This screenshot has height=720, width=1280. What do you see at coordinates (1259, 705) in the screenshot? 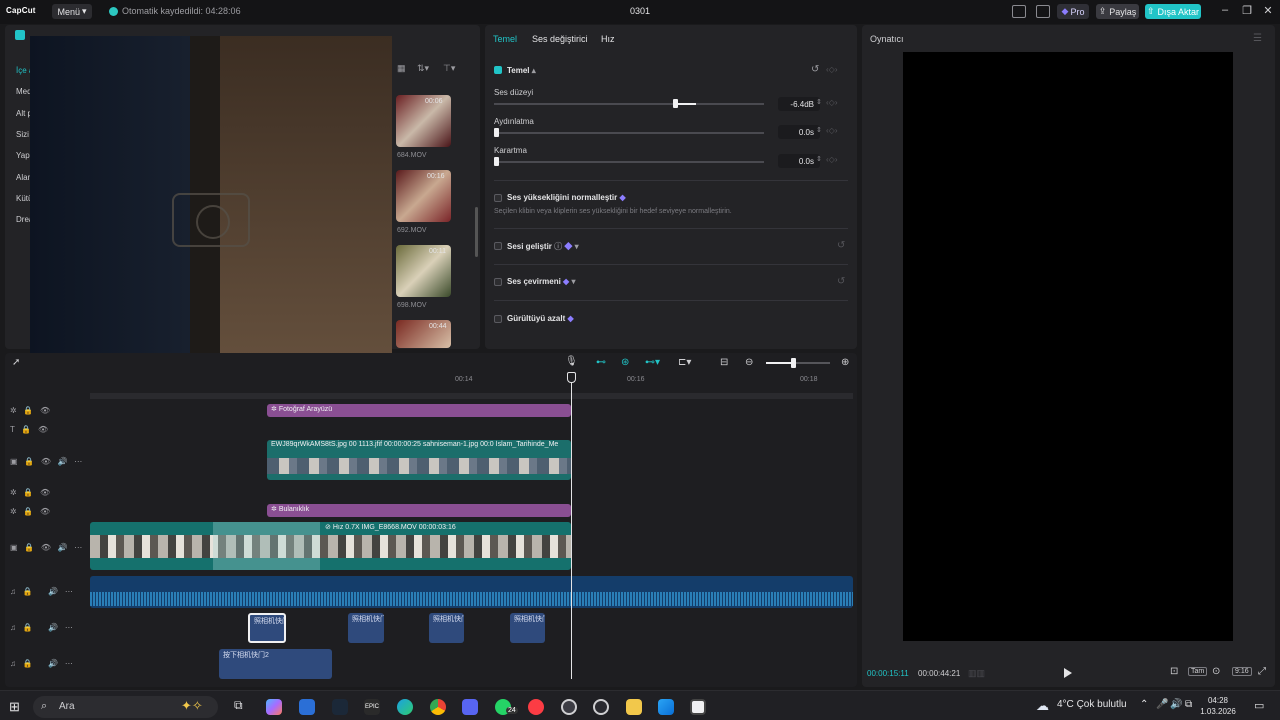
I see `notifications-icon: ▭` at bounding box center [1259, 705].